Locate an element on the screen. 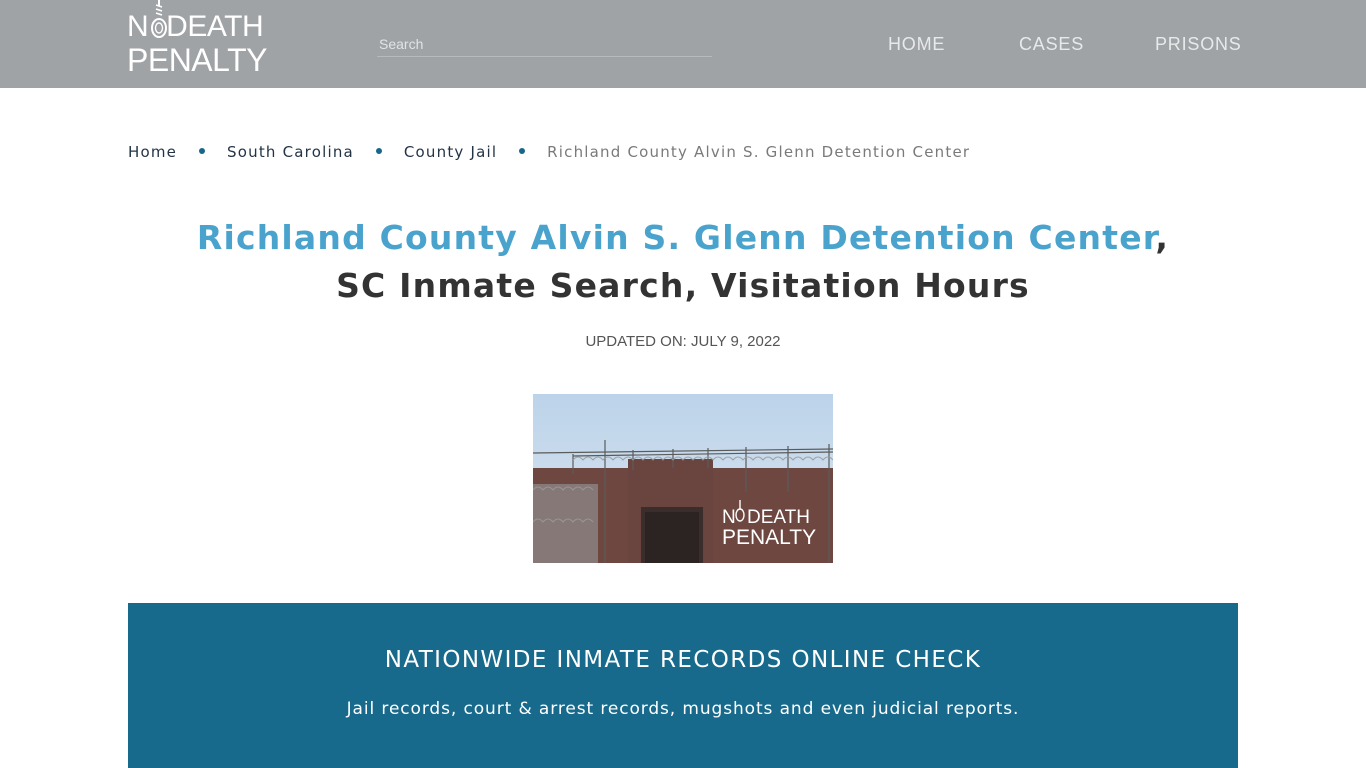 Image resolution: width=1366 pixels, height=768 pixels. hero-image: N DEATH PENALTY is located at coordinates (683, 478).